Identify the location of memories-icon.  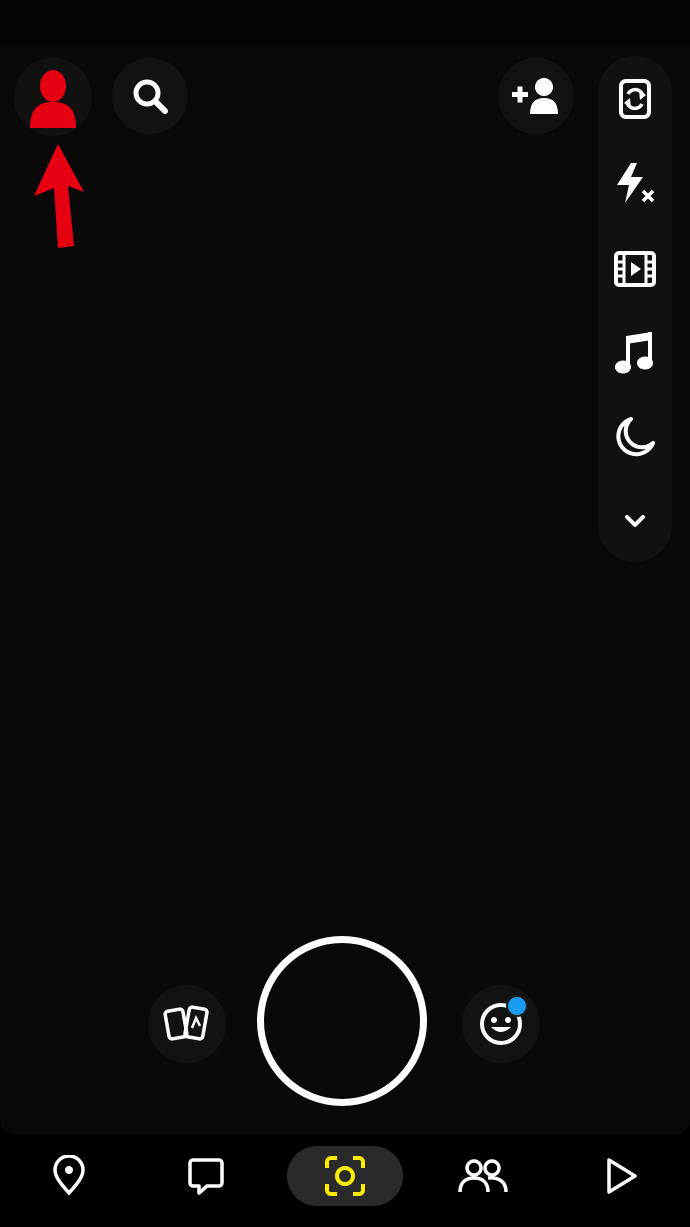
(186, 1023).